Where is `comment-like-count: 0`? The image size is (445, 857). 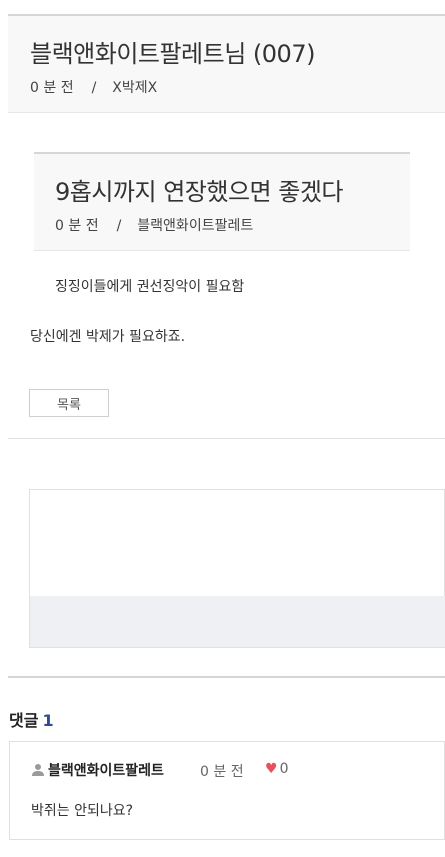
comment-like-count: 0 is located at coordinates (284, 769).